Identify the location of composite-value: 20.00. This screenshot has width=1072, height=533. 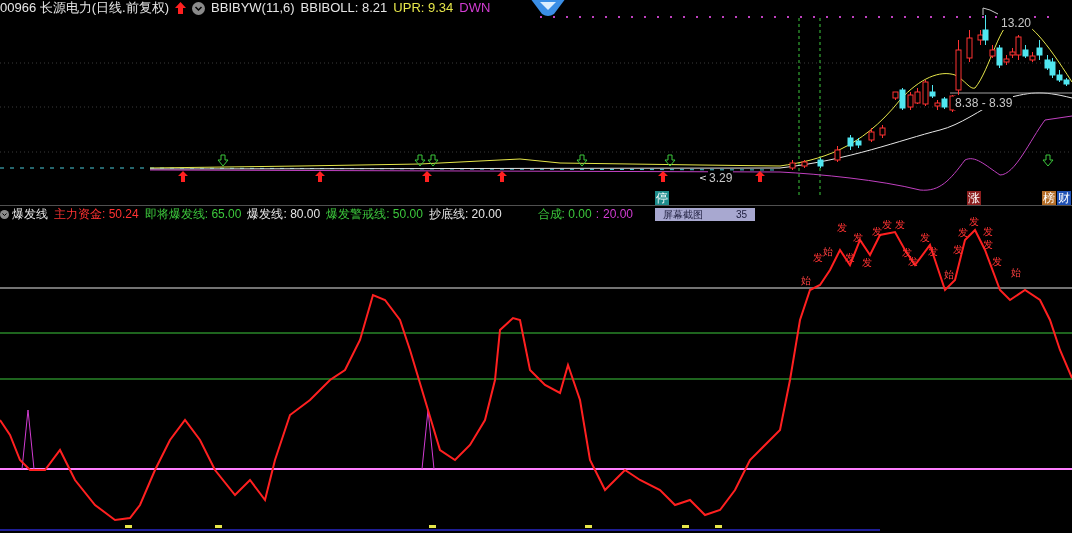
(618, 214).